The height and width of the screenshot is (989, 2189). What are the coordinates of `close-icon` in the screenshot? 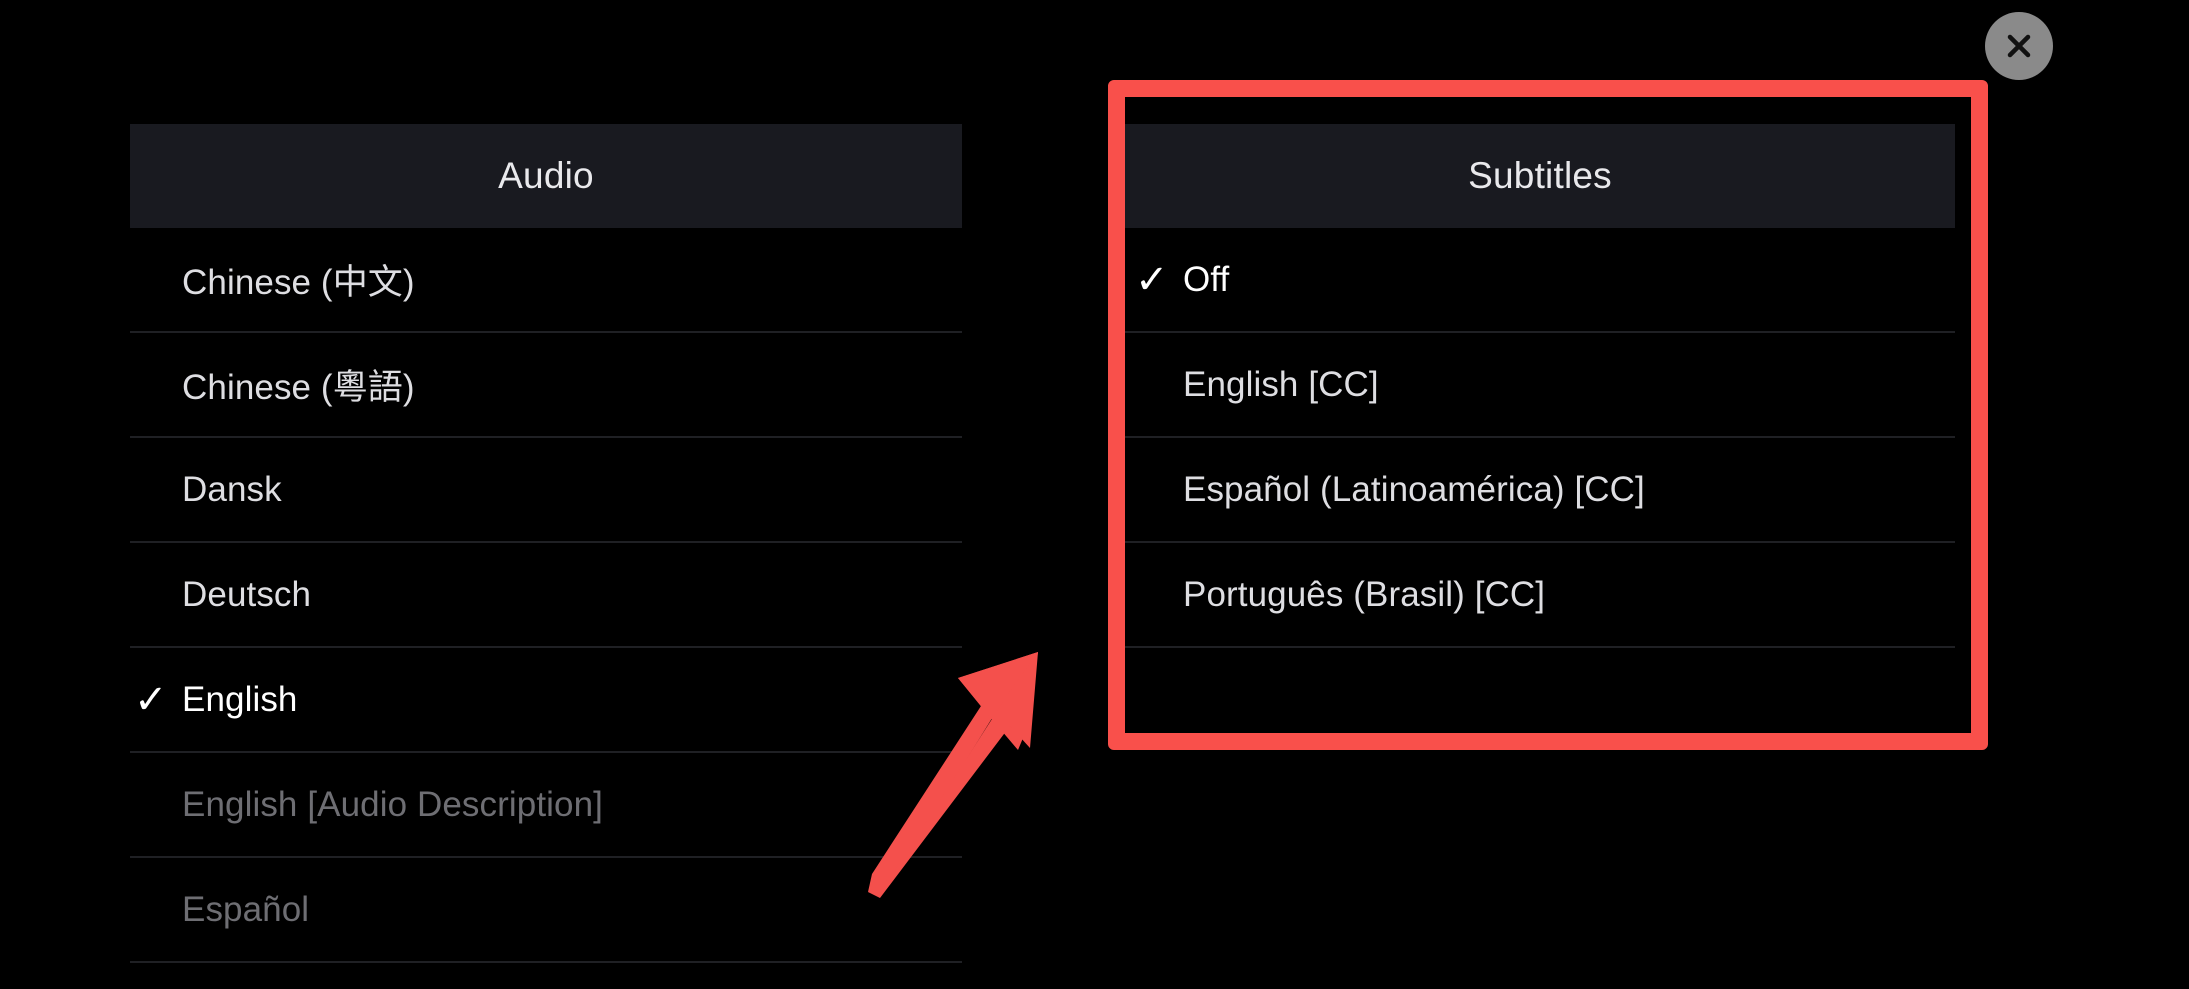 It's located at (2019, 46).